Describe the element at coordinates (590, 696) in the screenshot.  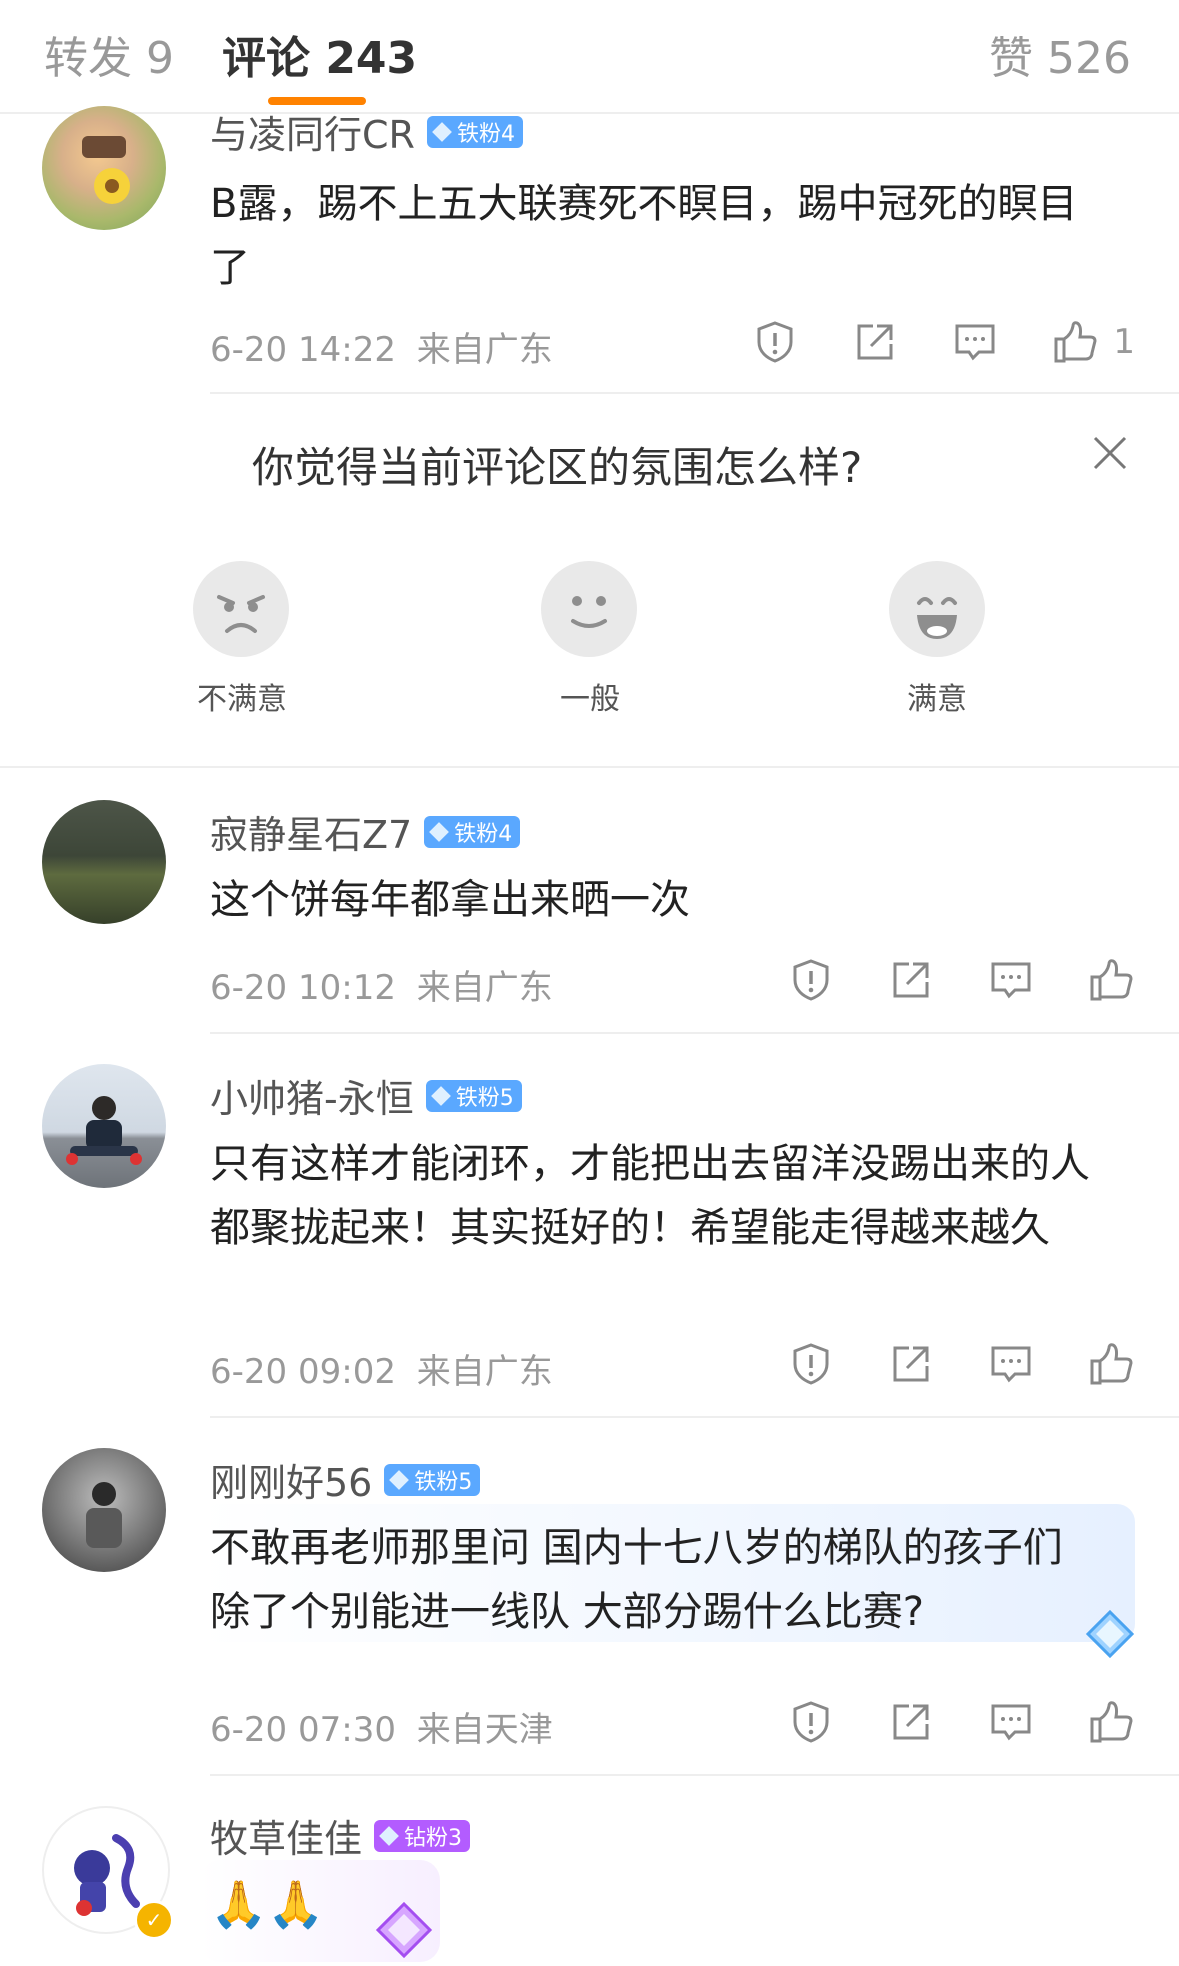
I see `survey-option-neutral: 一般` at that location.